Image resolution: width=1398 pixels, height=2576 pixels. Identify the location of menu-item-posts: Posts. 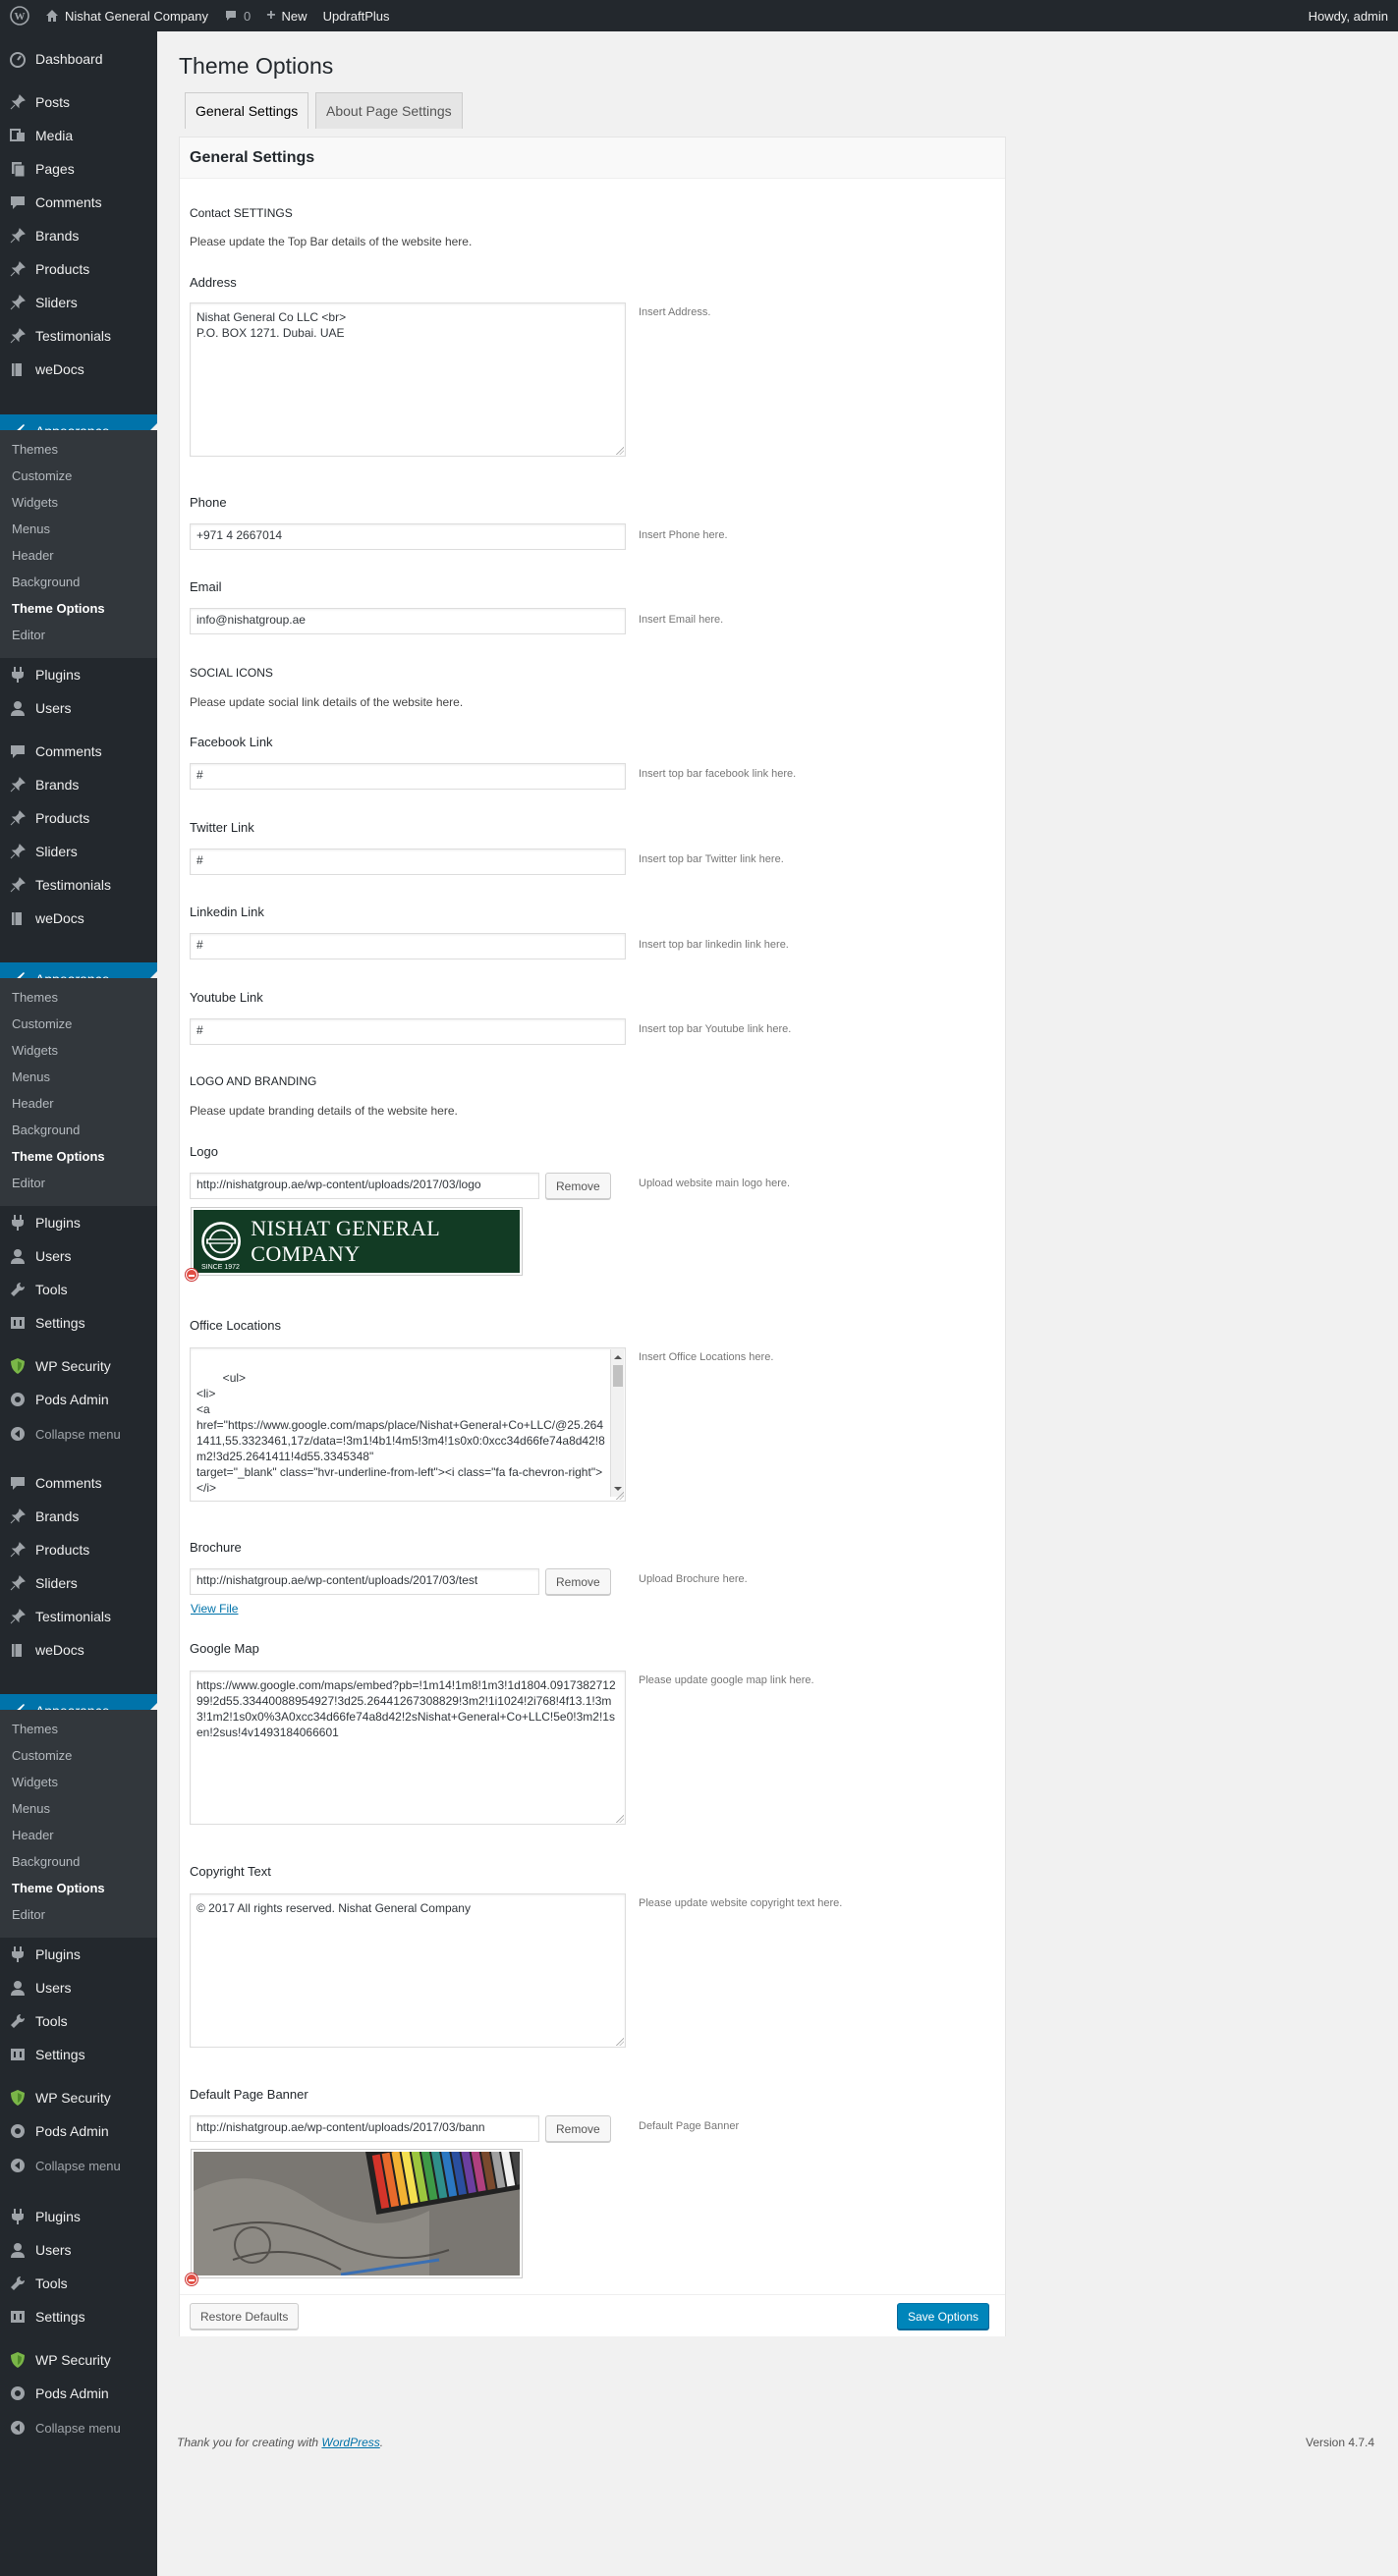
(79, 102).